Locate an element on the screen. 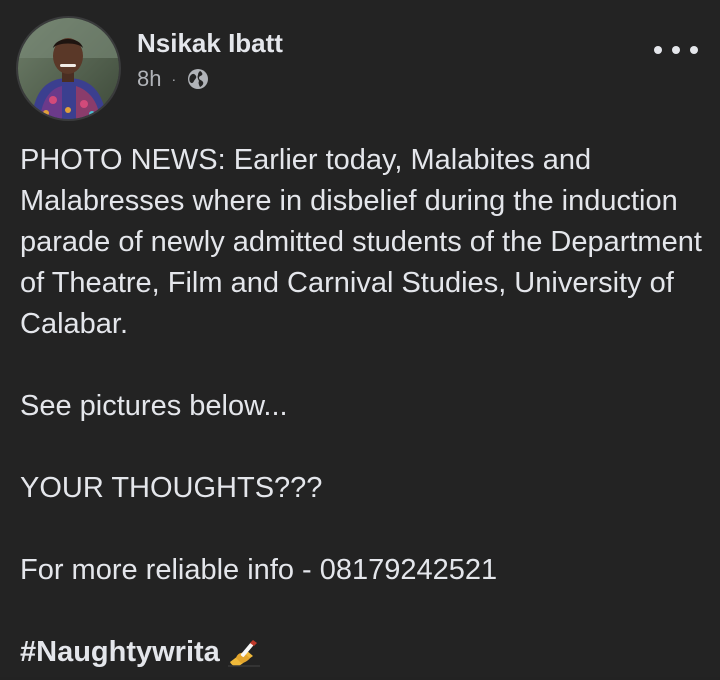 This screenshot has width=720, height=680. writing-hand-emoji is located at coordinates (244, 653).